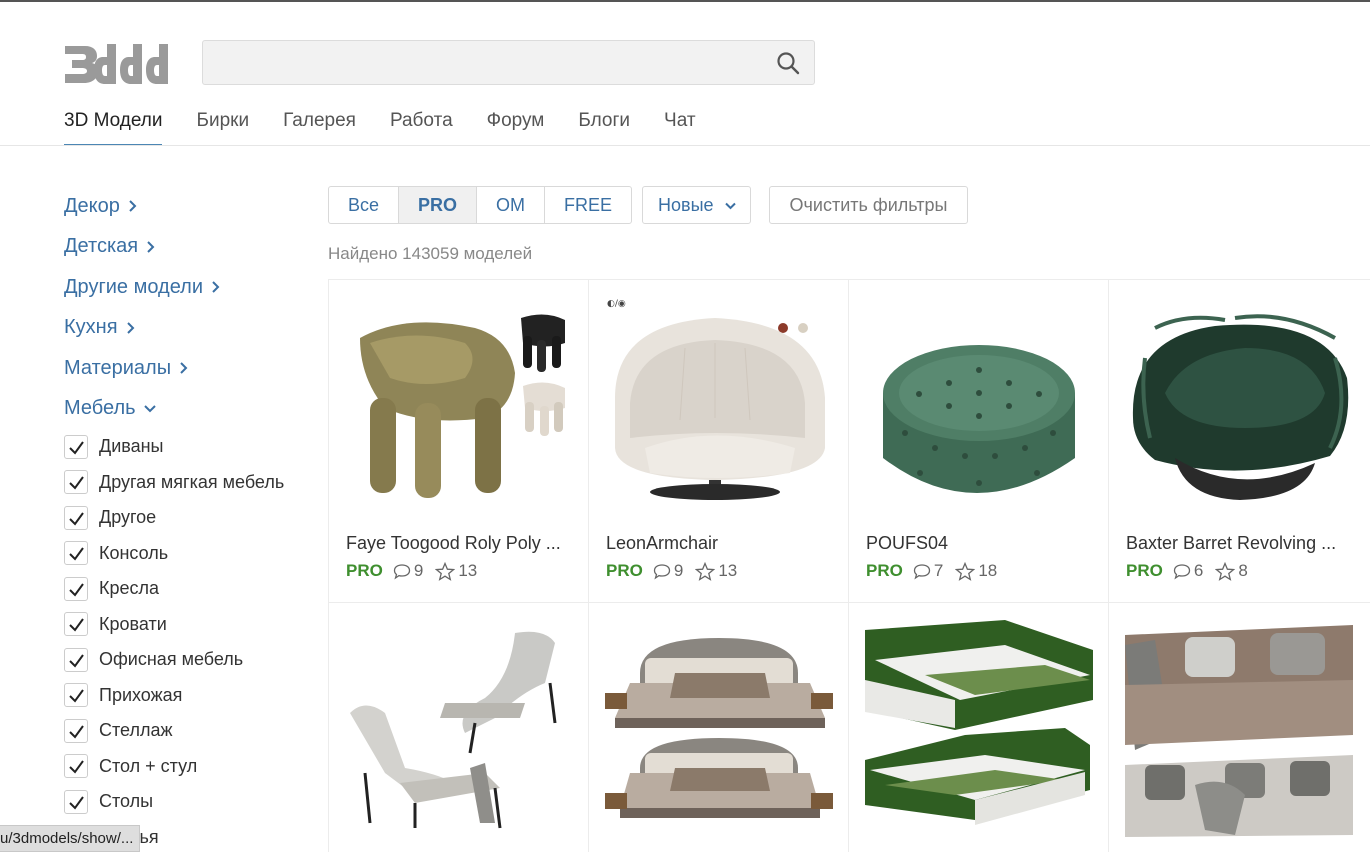 This screenshot has width=1370, height=852. What do you see at coordinates (189, 328) in the screenshot?
I see `category-kitchen: Кухня` at bounding box center [189, 328].